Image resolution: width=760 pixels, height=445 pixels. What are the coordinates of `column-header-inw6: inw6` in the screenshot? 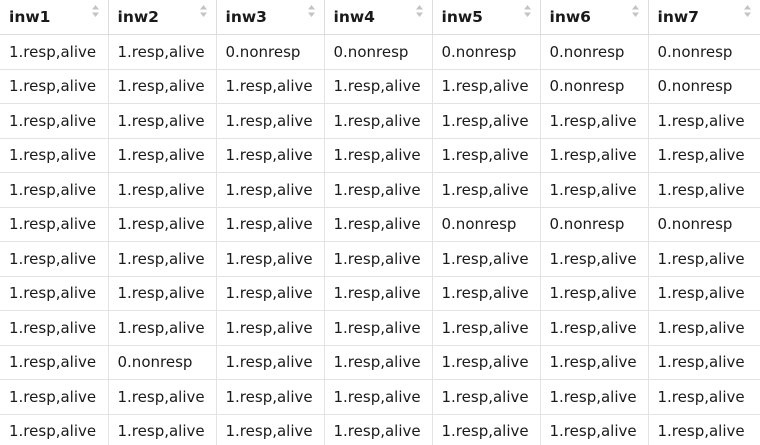 It's located at (594, 17).